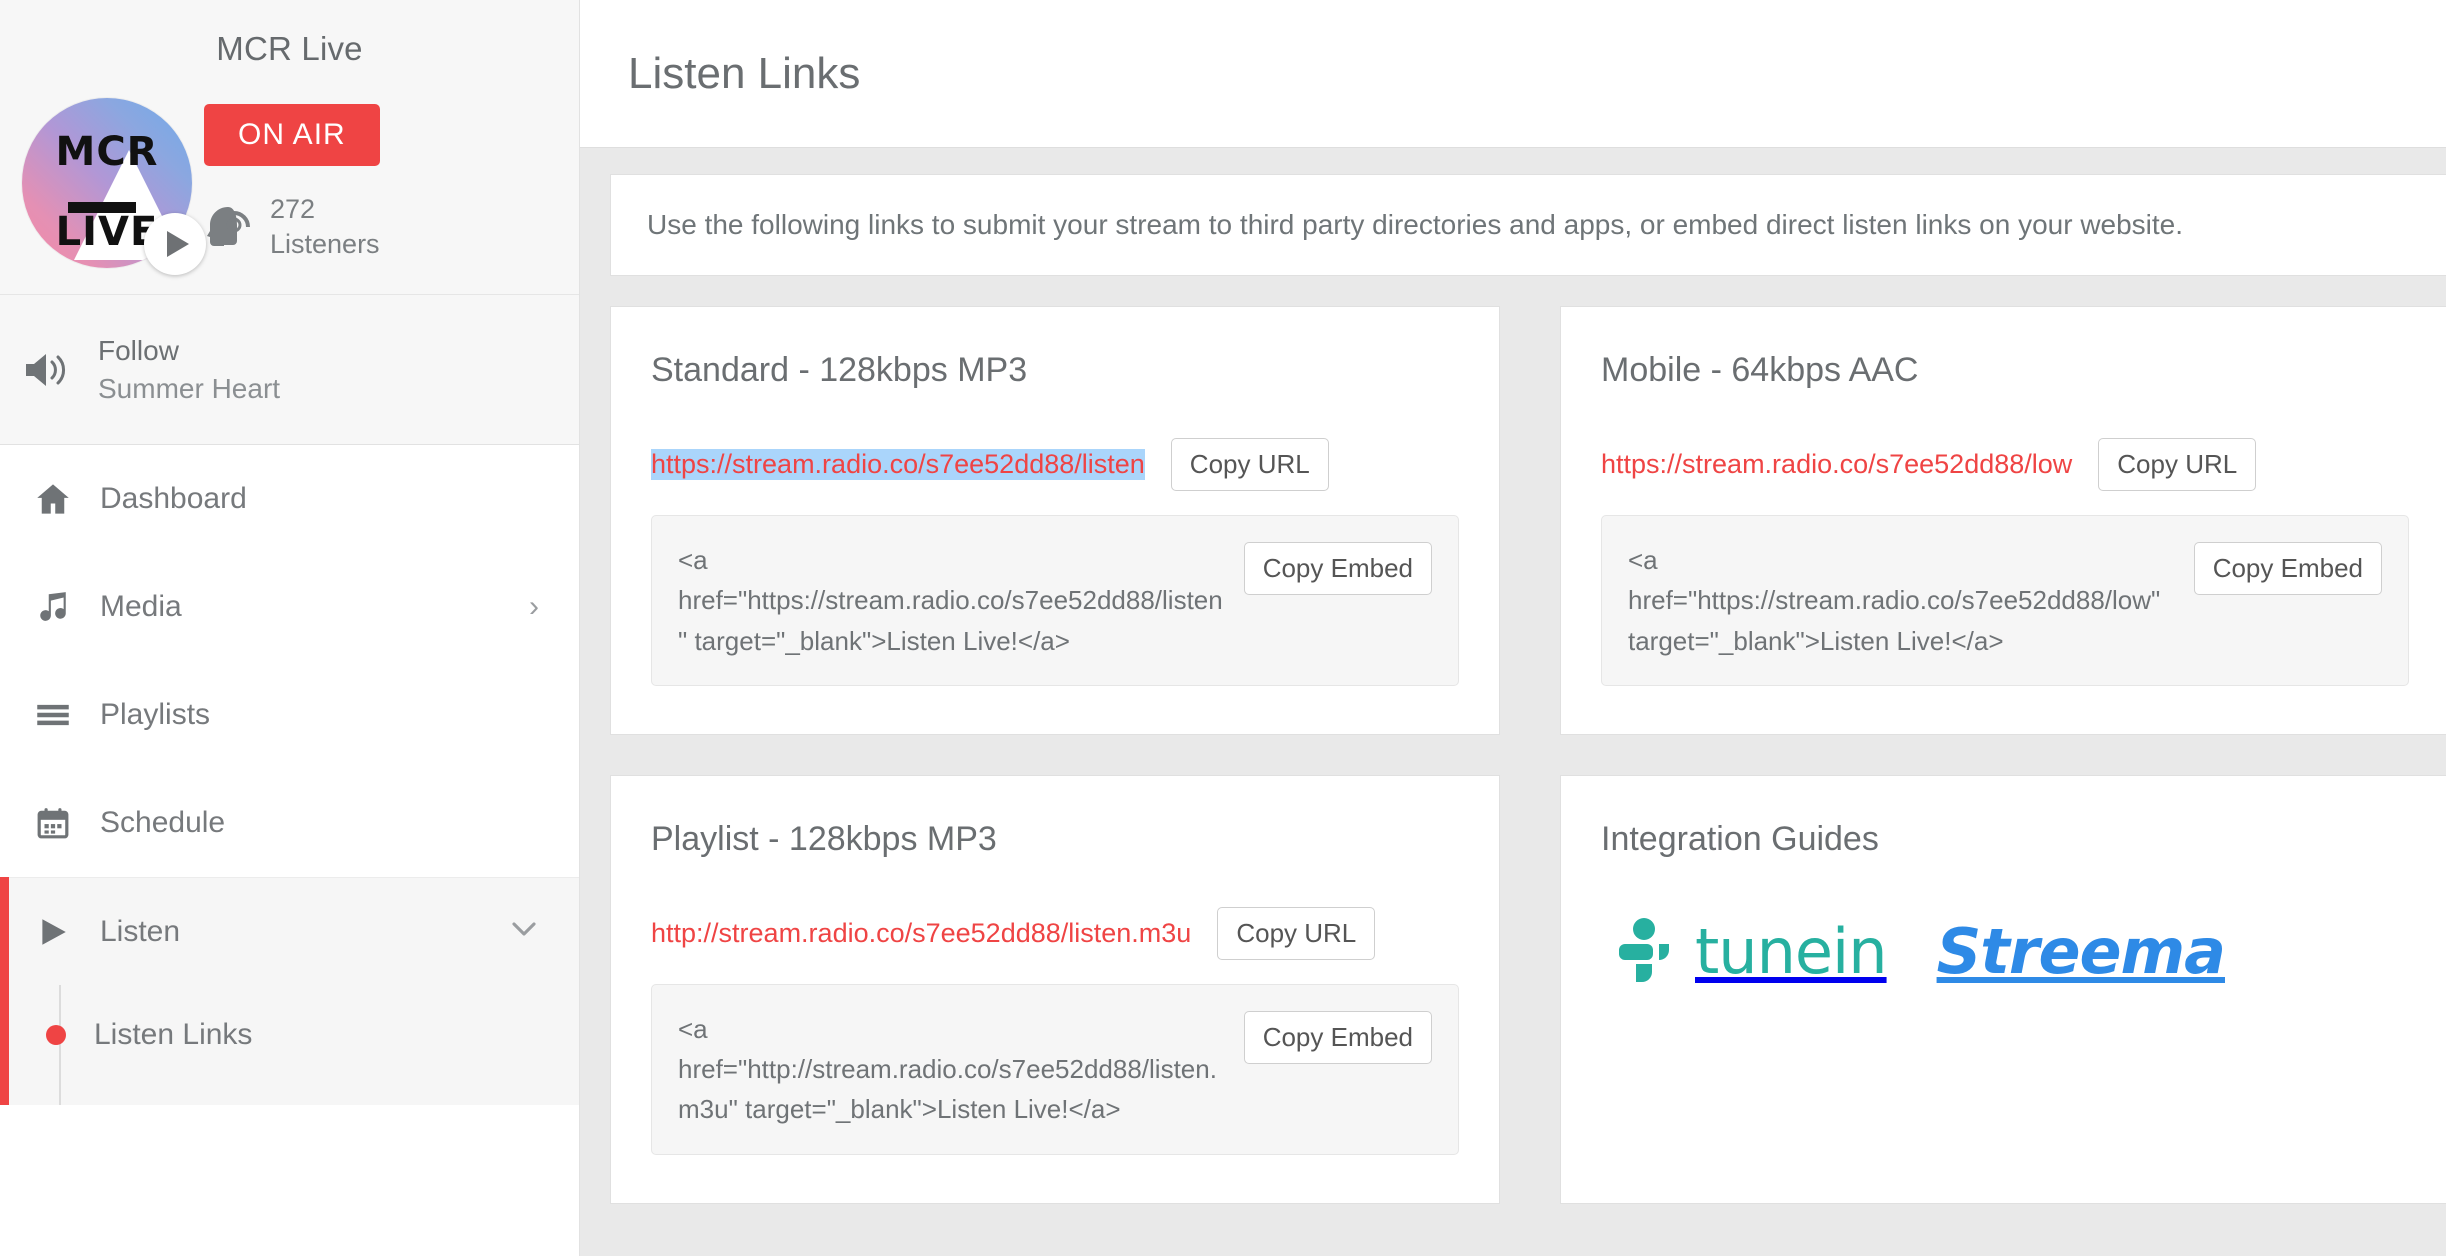 This screenshot has height=1256, width=2446. What do you see at coordinates (289, 823) in the screenshot?
I see `sidebar-item-schedule: Schedule` at bounding box center [289, 823].